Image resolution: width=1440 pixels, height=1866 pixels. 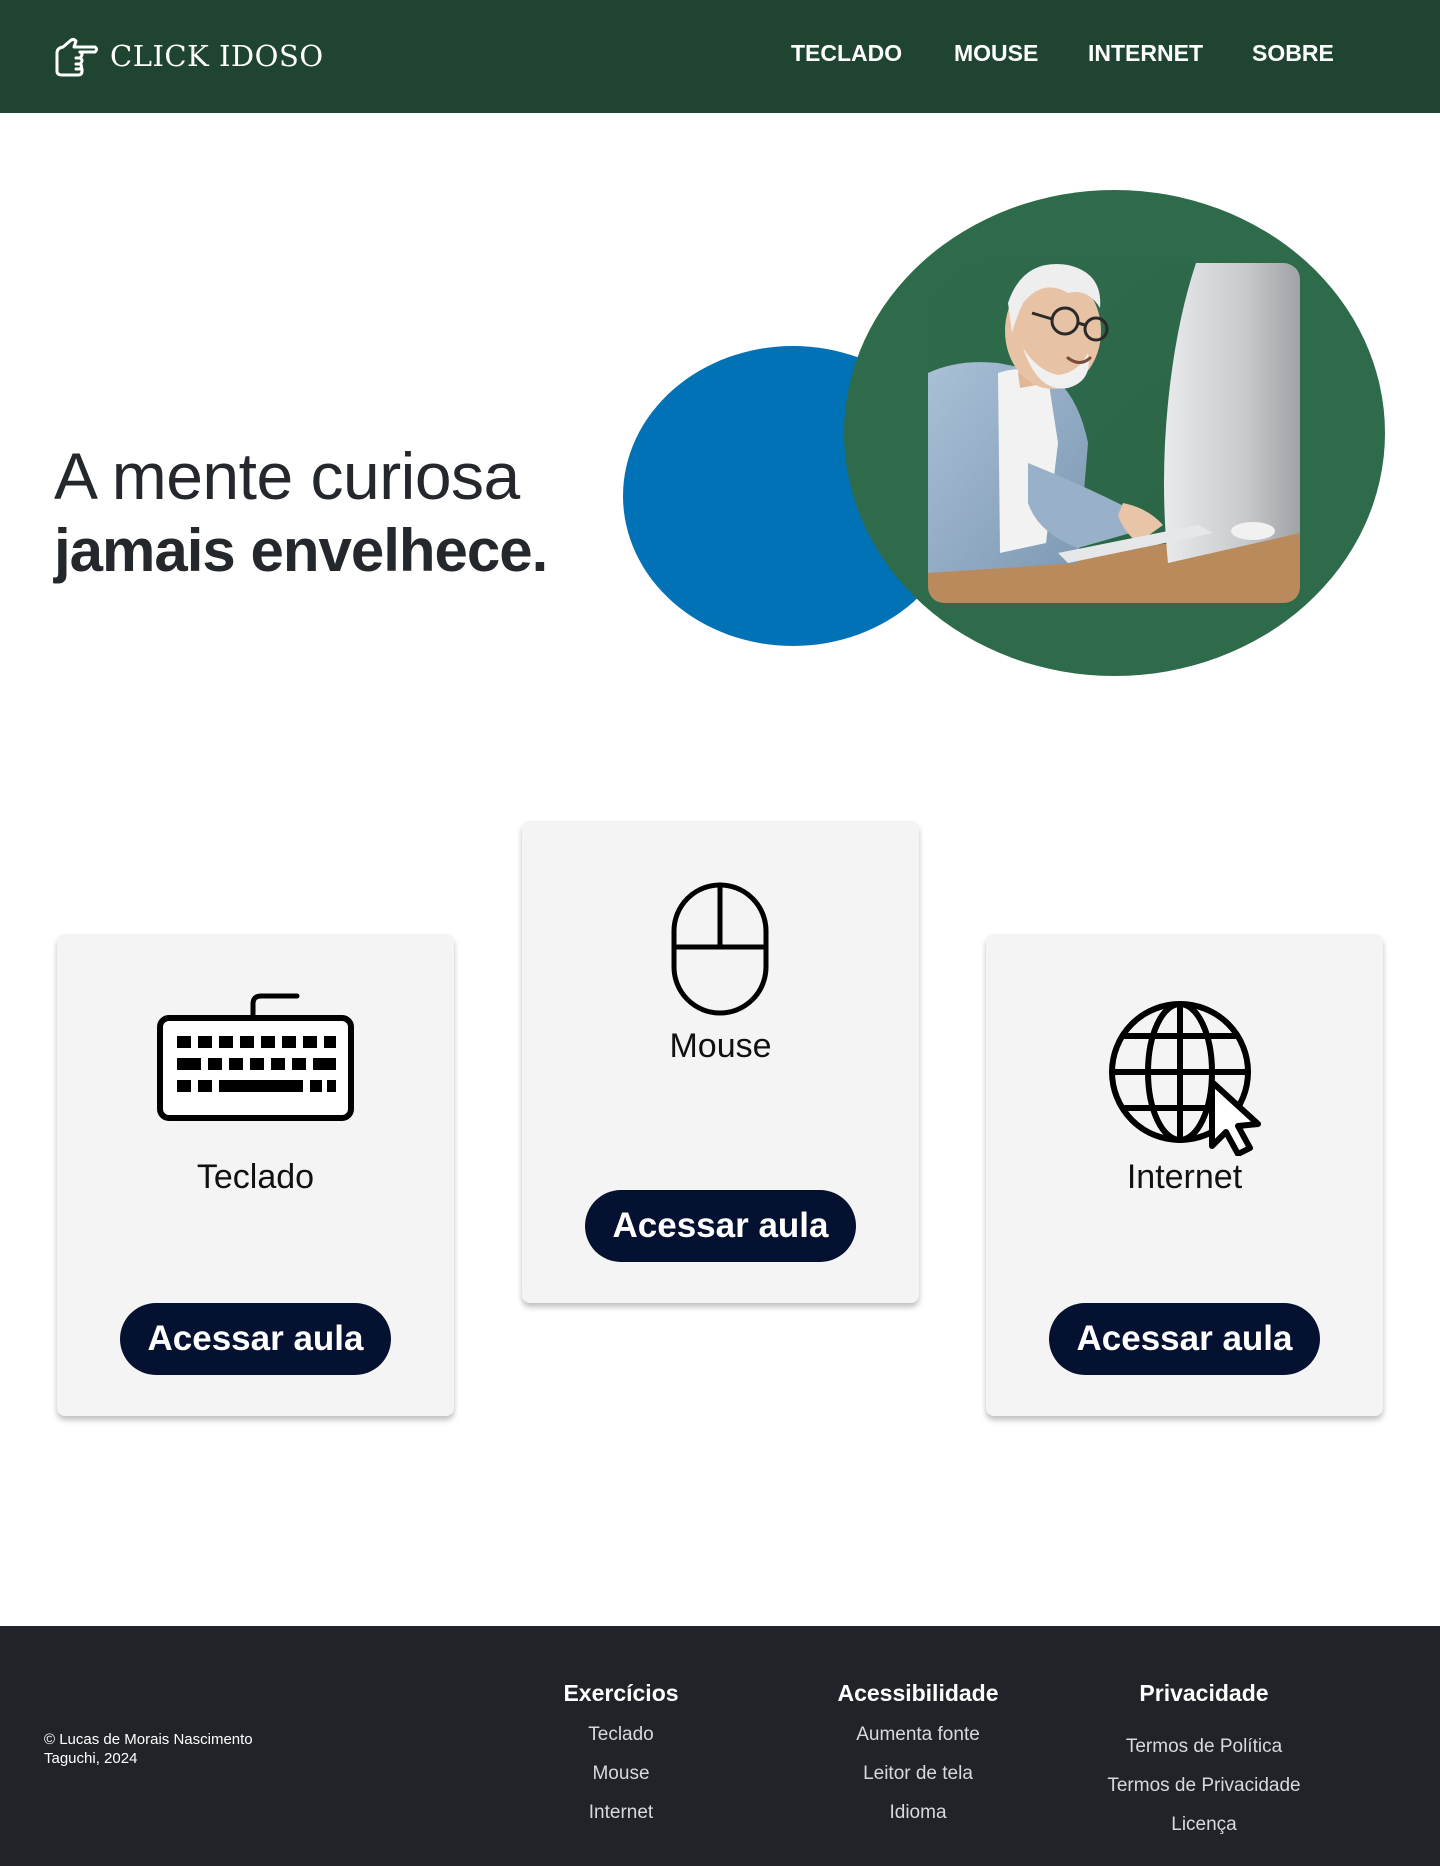 I want to click on footer-link-increase-font: Aumenta fonte, so click(x=918, y=1734).